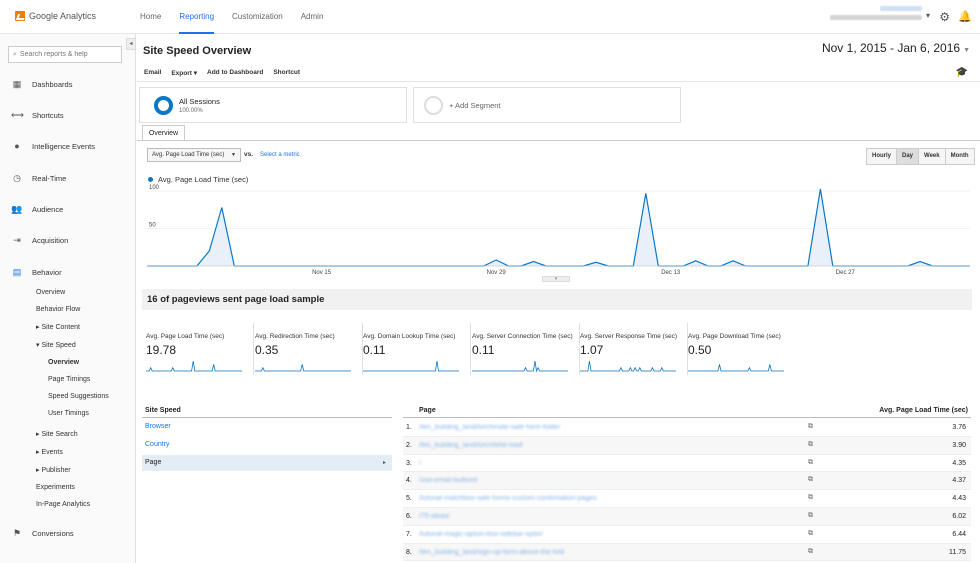 The width and height of the screenshot is (980, 563). I want to click on table-row: 4. /use-email-bulbord ⧉ 4.37, so click(687, 481).